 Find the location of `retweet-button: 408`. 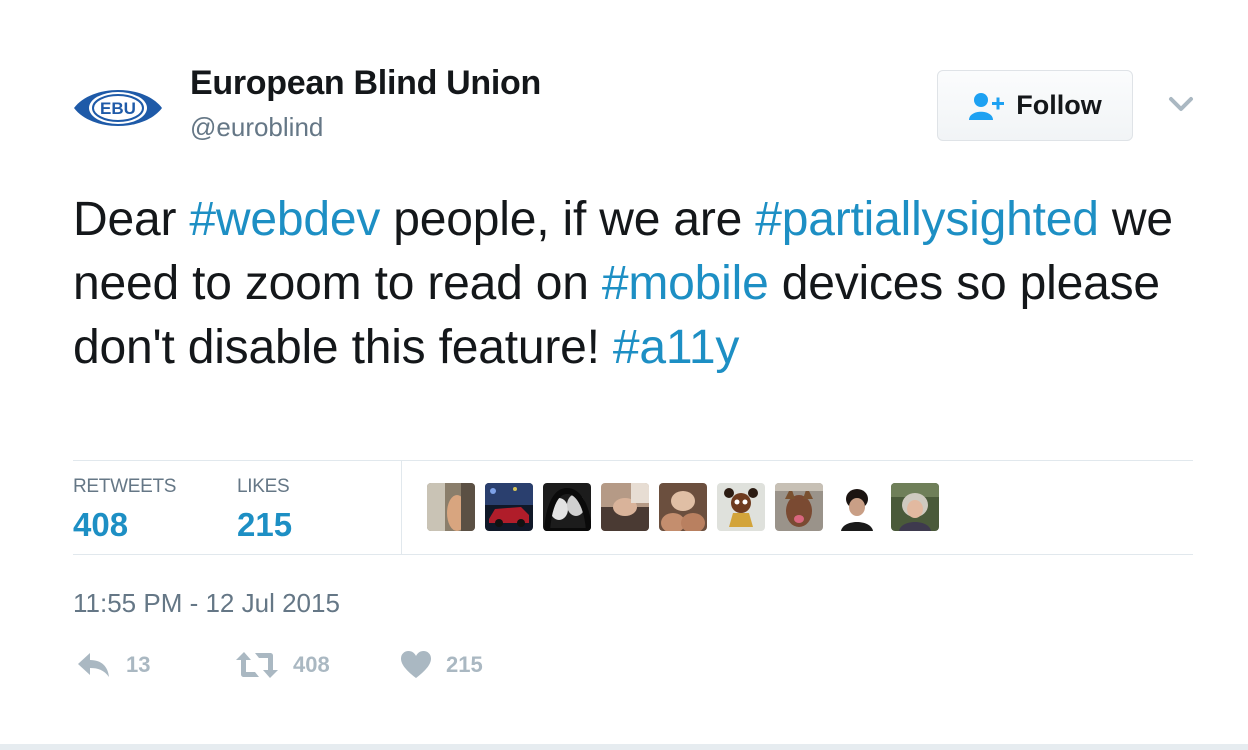

retweet-button: 408 is located at coordinates (282, 665).